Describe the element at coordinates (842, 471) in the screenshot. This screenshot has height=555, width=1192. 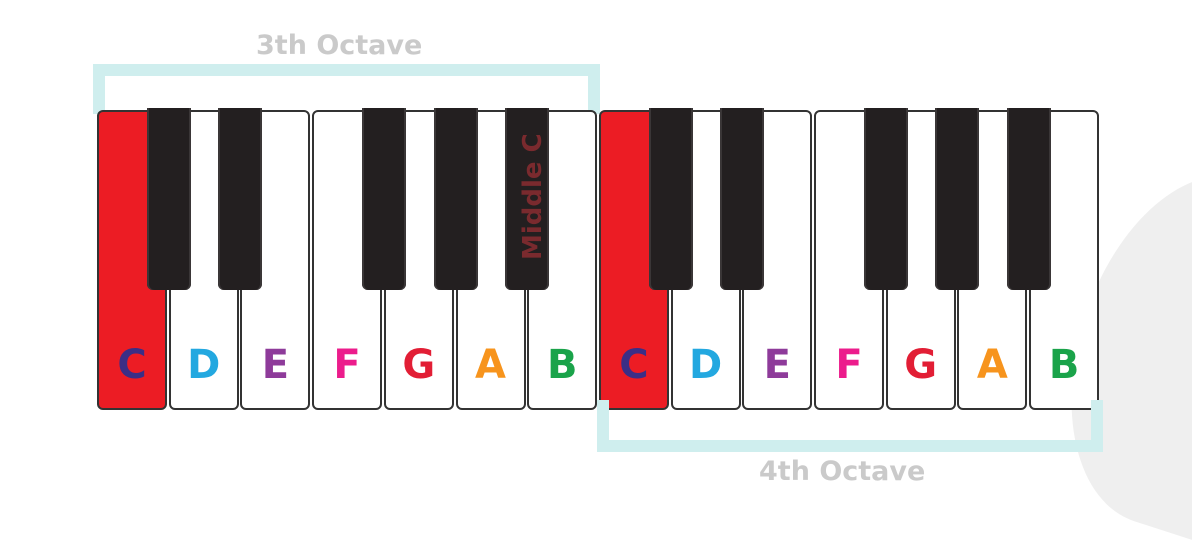
I see `octave-label-4: 4th Octave` at that location.